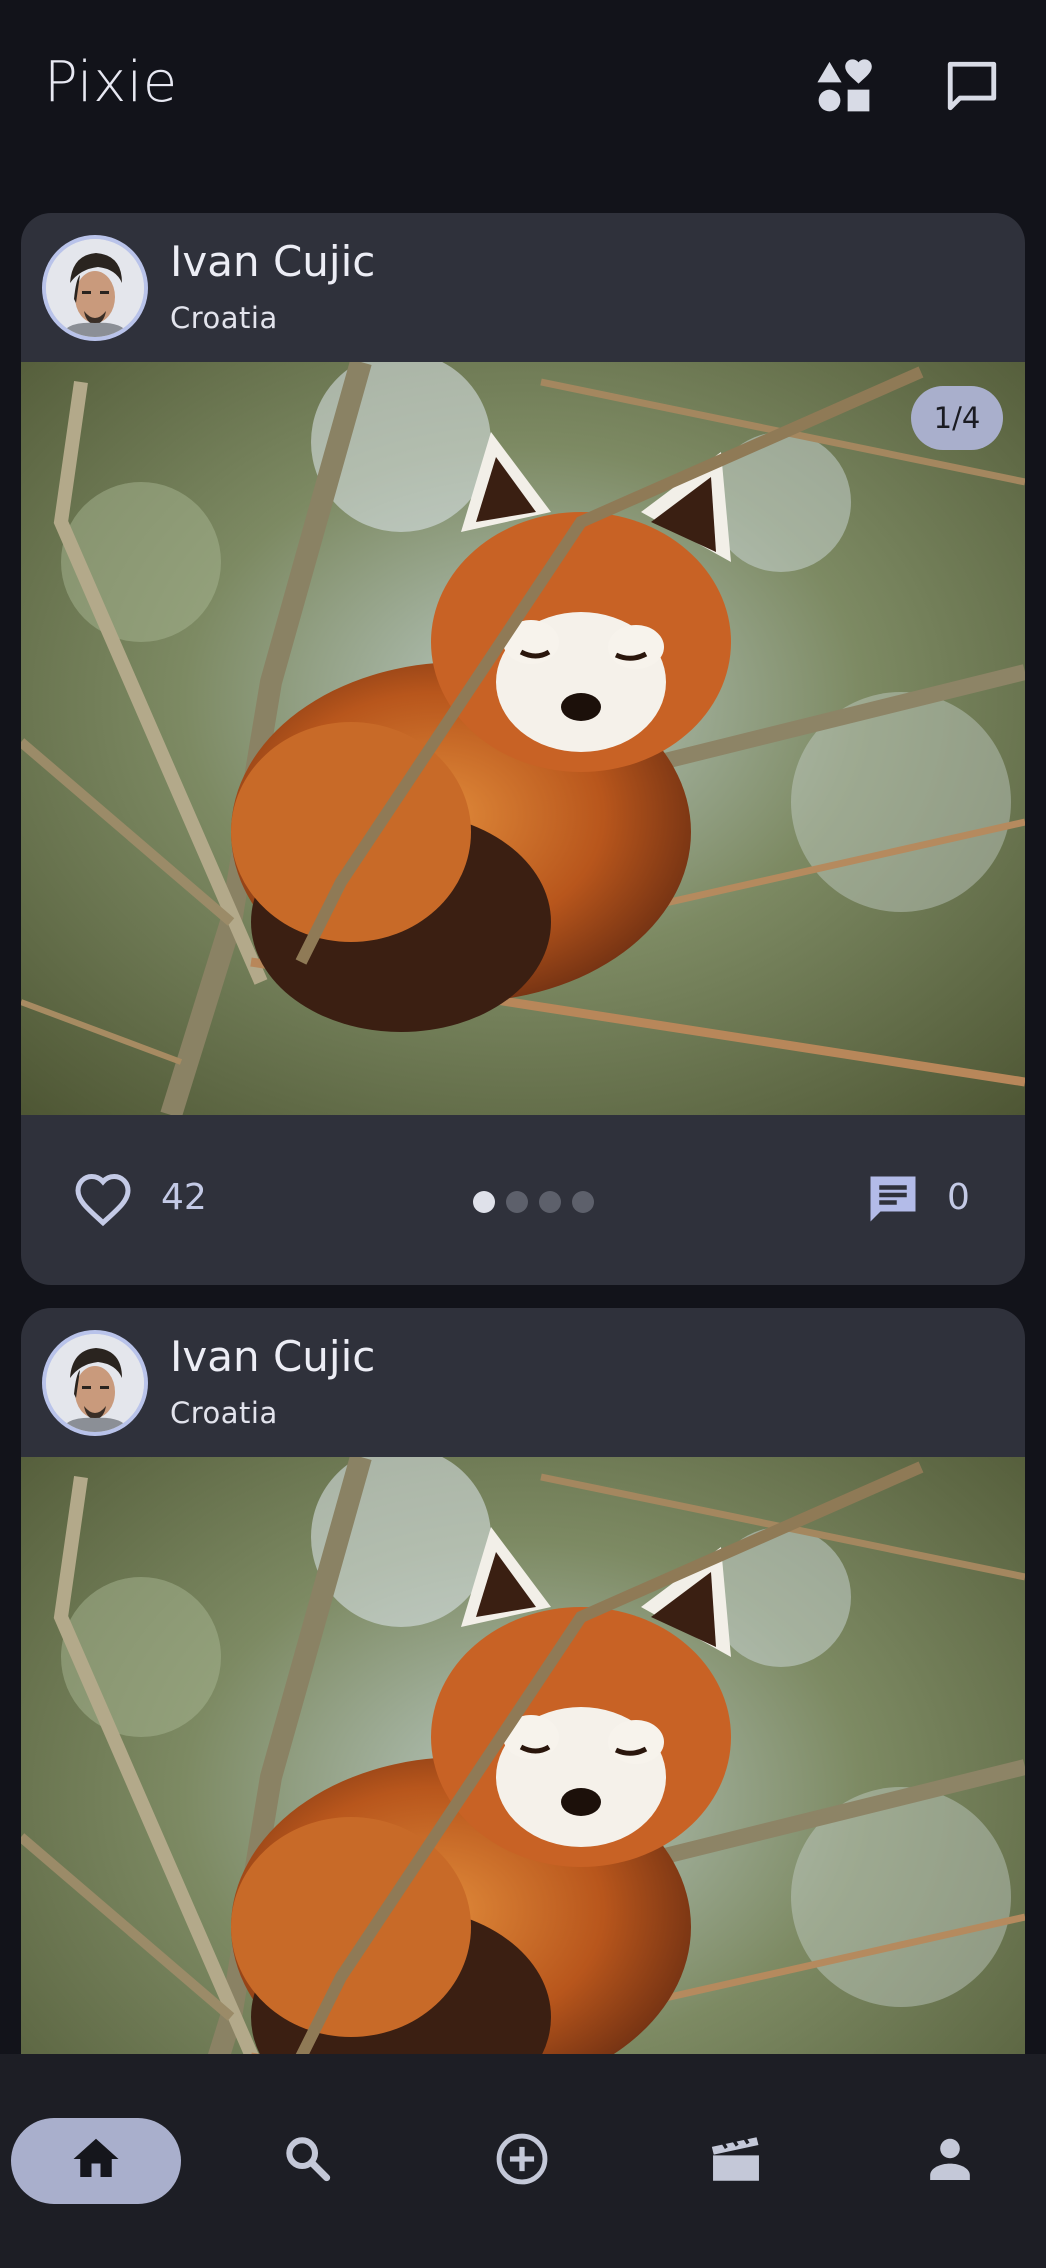 The width and height of the screenshot is (1046, 2268). I want to click on bottom-navigation, so click(523, 2161).